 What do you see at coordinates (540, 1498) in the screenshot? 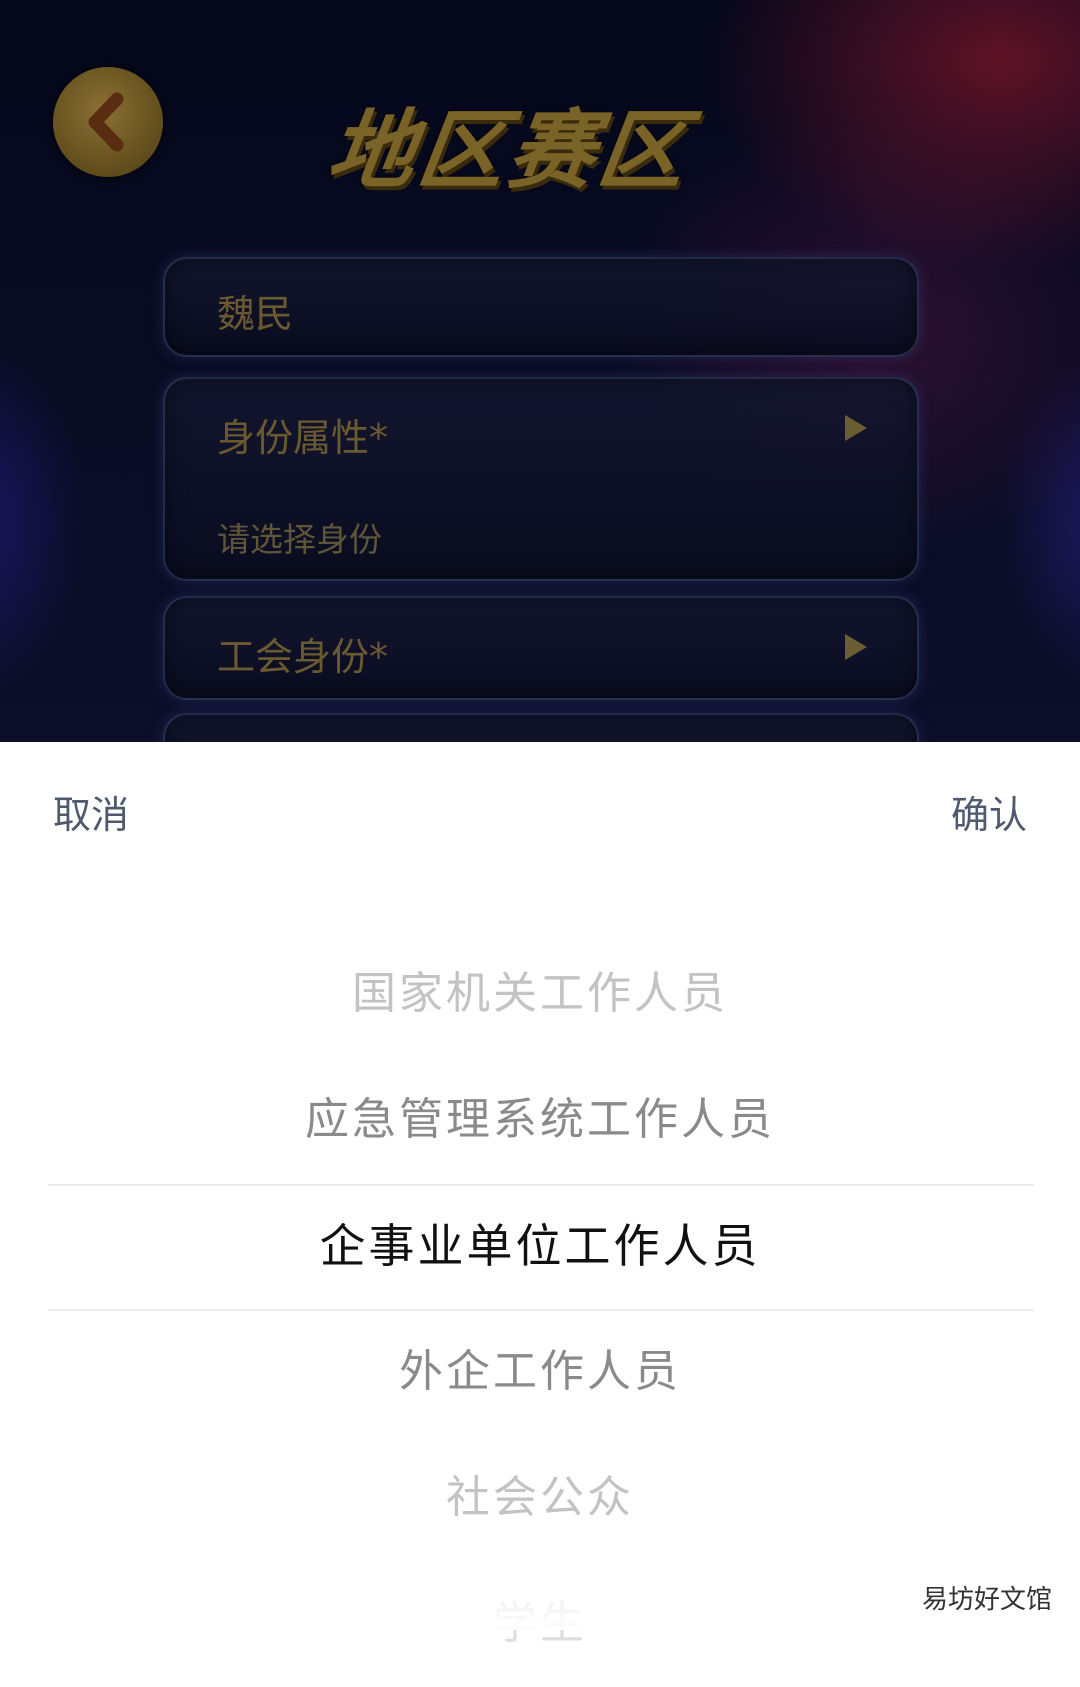
I see `picker-option: 社会公众` at bounding box center [540, 1498].